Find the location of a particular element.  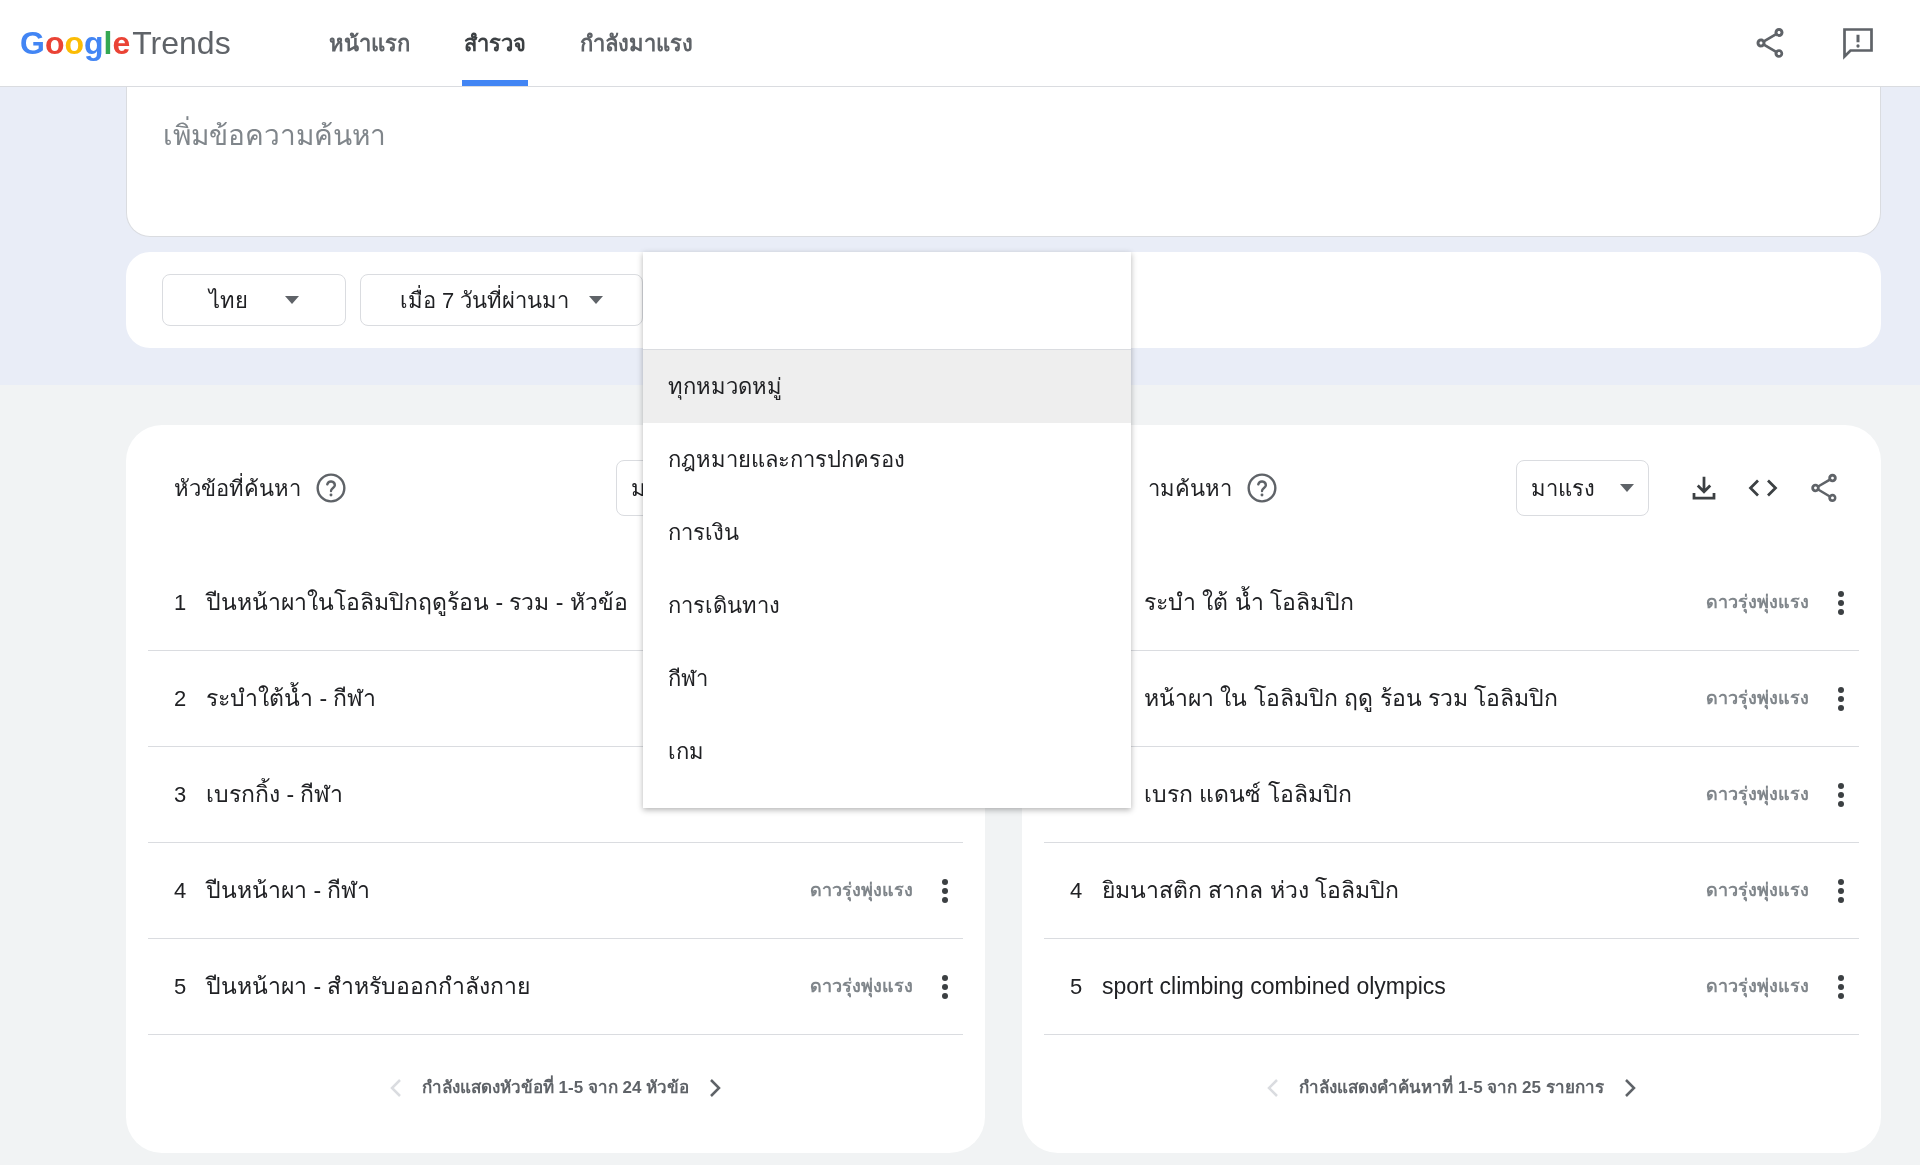

trend-title: ปีนหน้าผา - กีฬา is located at coordinates (288, 890).